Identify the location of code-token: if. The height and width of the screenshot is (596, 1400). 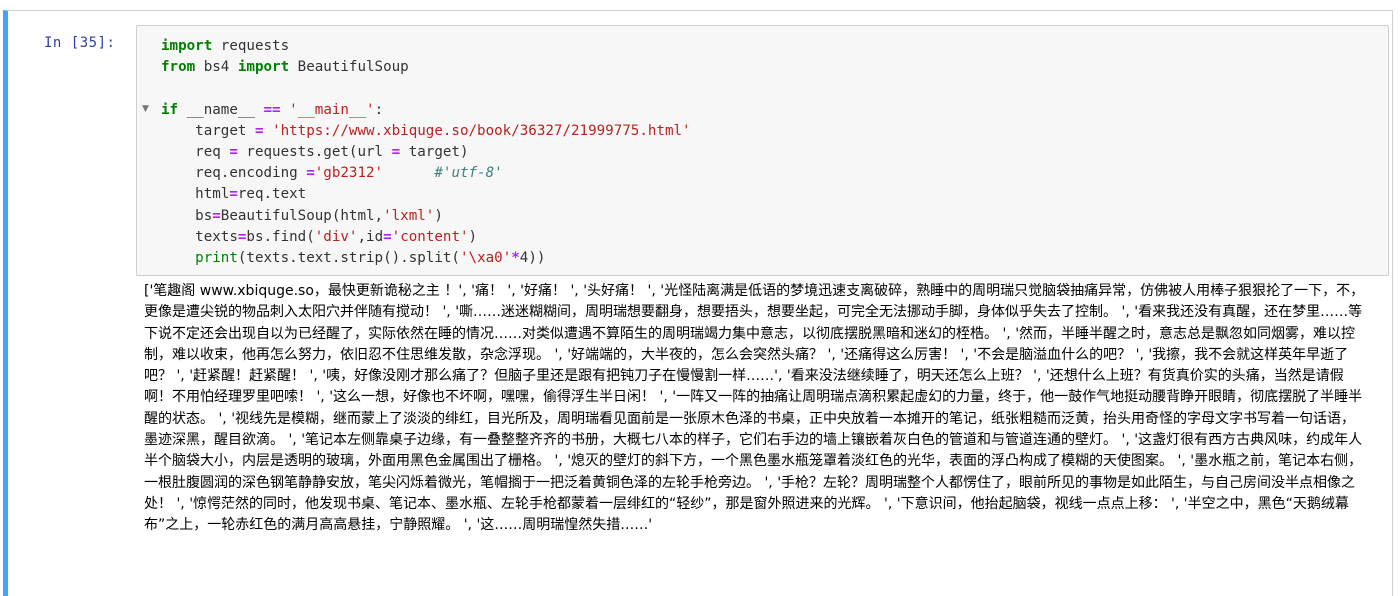
(170, 109).